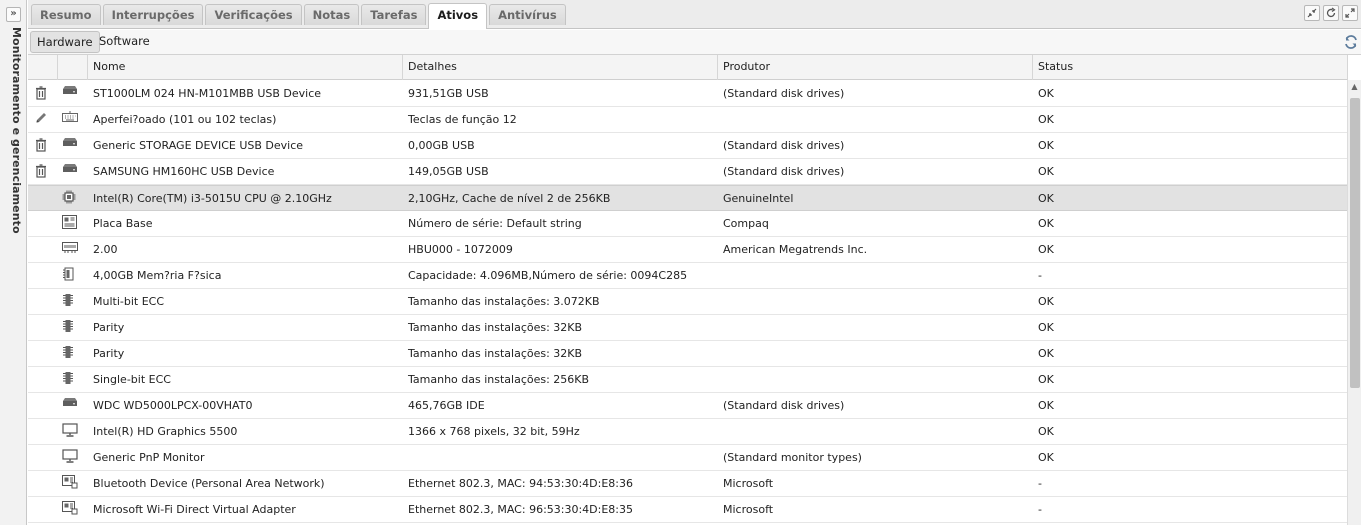 The width and height of the screenshot is (1361, 525). Describe the element at coordinates (448, 93) in the screenshot. I see `cell-detalhes: 931,51GB USB` at that location.